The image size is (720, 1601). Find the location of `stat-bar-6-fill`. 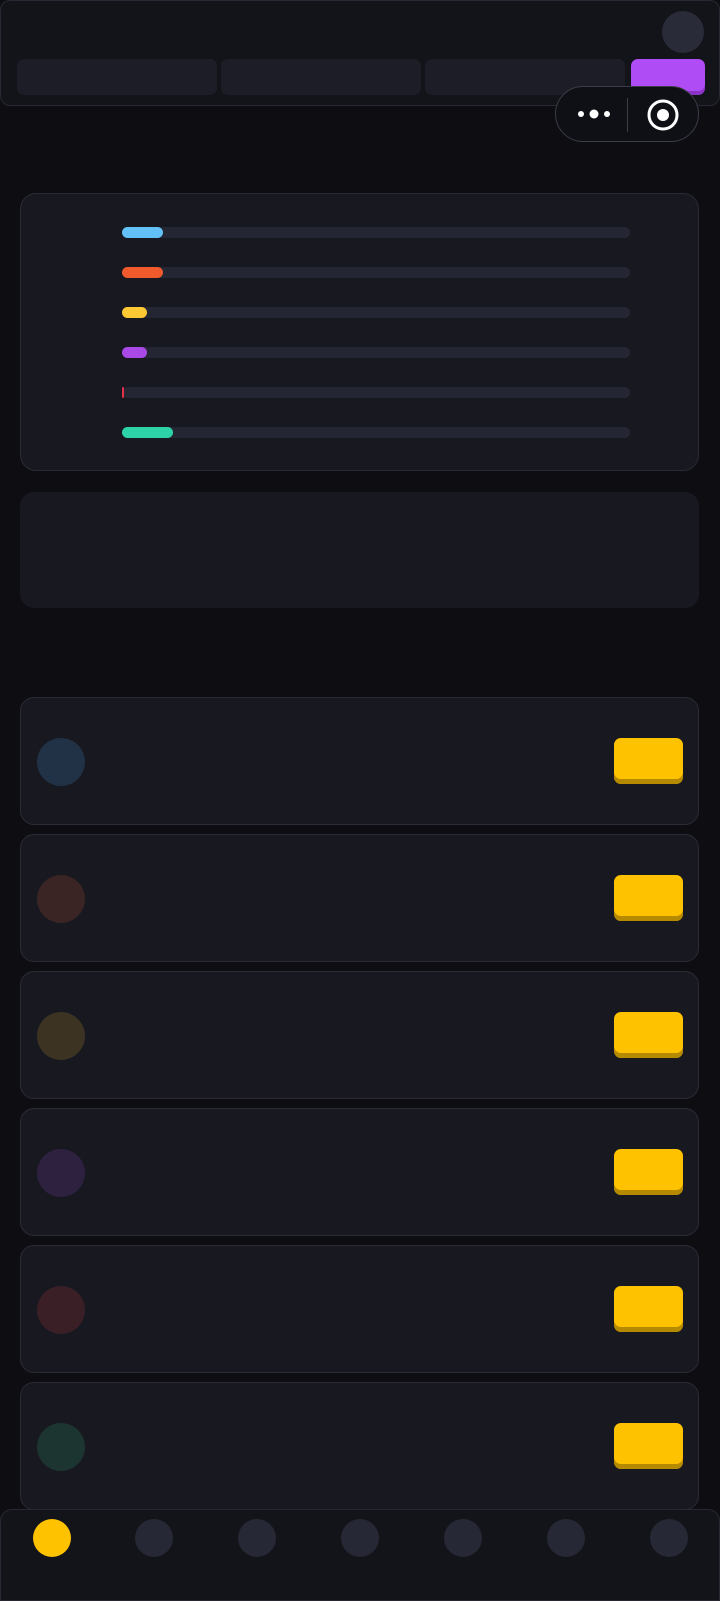

stat-bar-6-fill is located at coordinates (147, 432).